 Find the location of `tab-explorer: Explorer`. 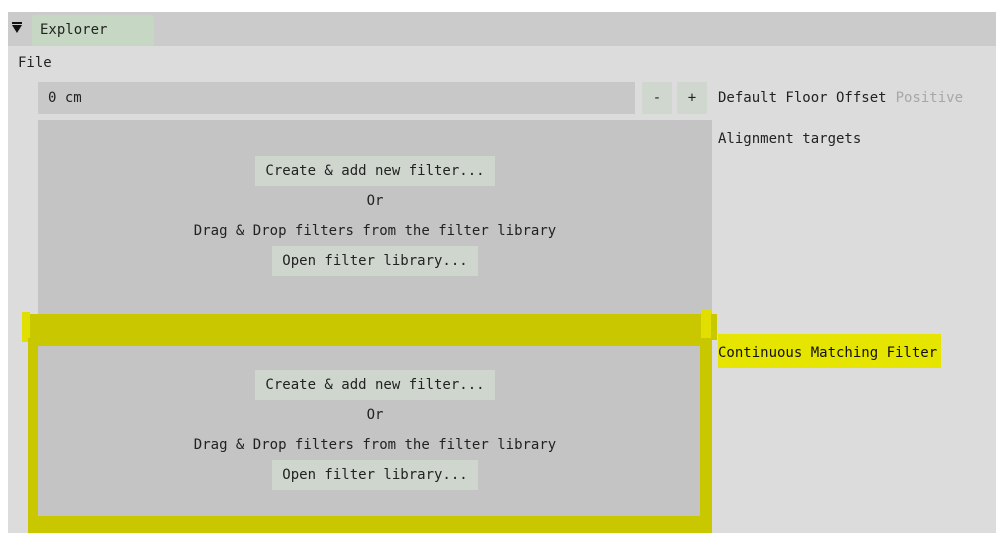

tab-explorer: Explorer is located at coordinates (93, 30).